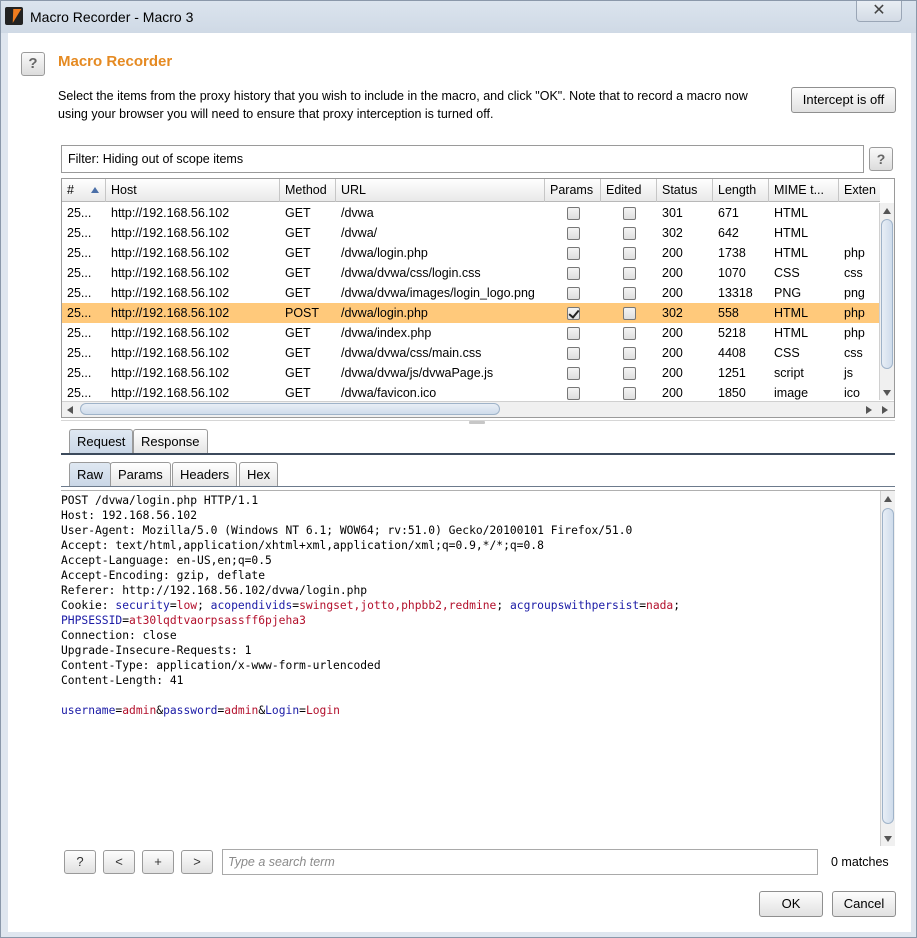  What do you see at coordinates (462, 159) in the screenshot?
I see `filter-bar: Filter: Hiding out of scope items` at bounding box center [462, 159].